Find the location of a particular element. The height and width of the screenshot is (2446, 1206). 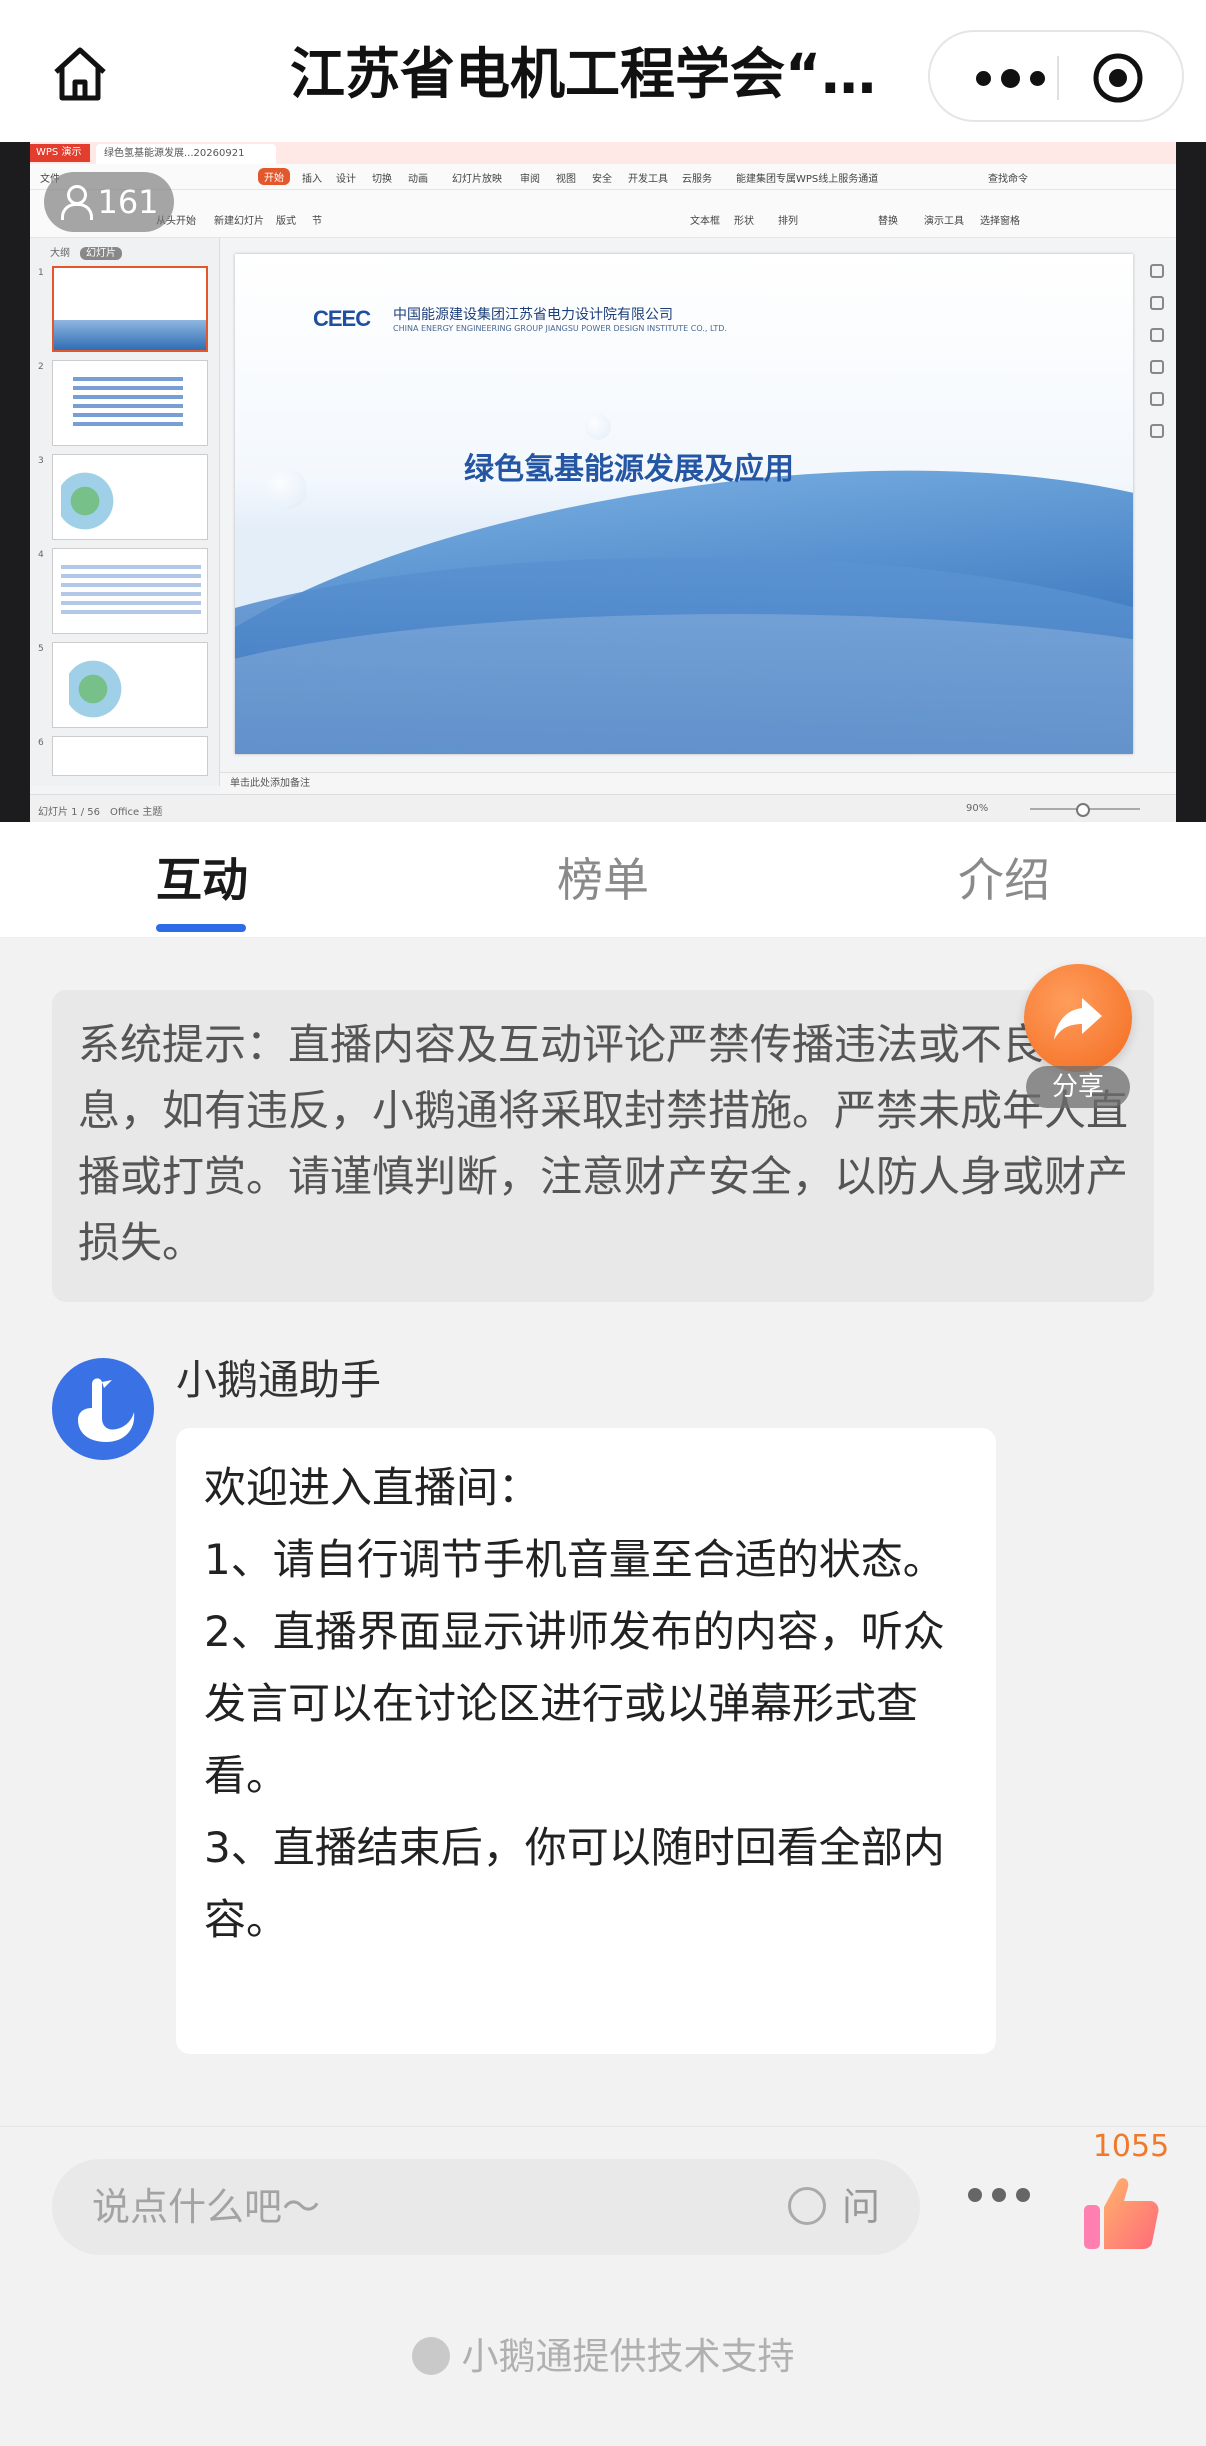

share-button is located at coordinates (1078, 1018).